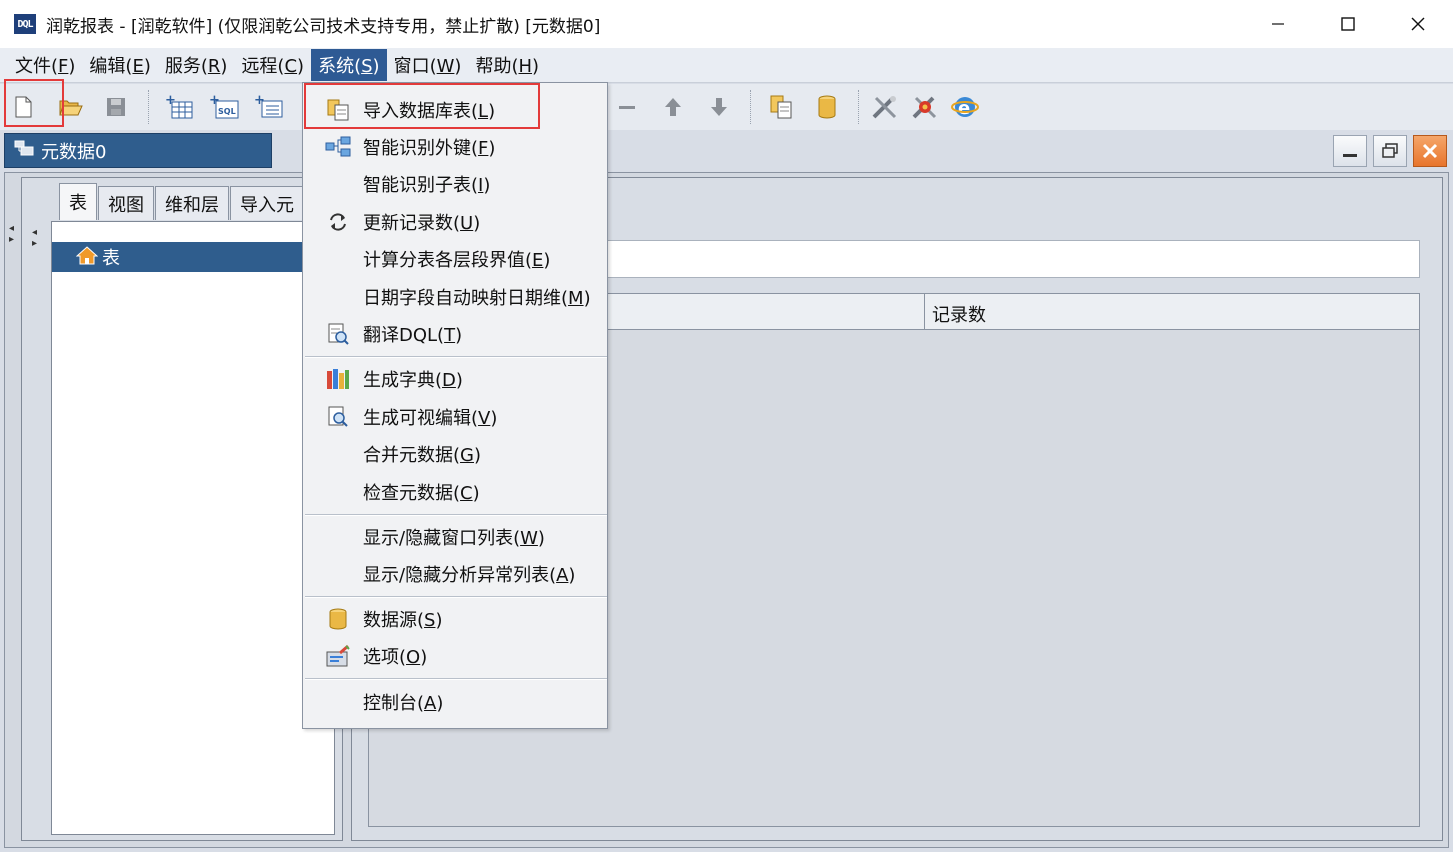 Image resolution: width=1453 pixels, height=852 pixels. What do you see at coordinates (455, 618) in the screenshot?
I see `menu-item-datasource: 数据源(S)` at bounding box center [455, 618].